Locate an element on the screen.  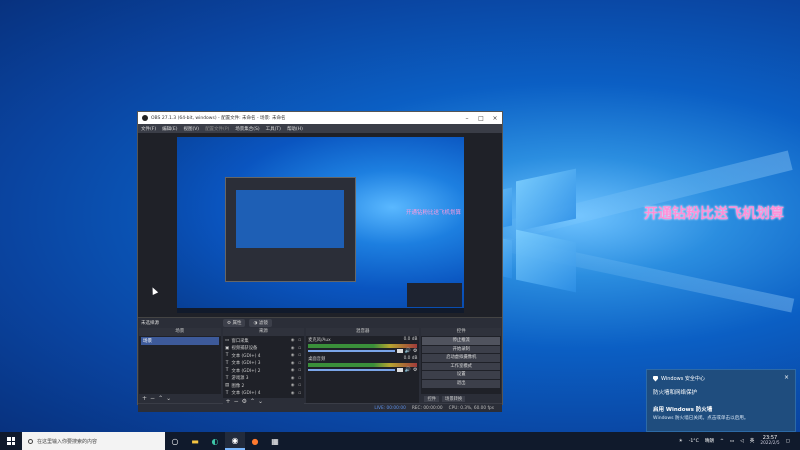
scenes-header: 场景 is located at coordinates (180, 332).